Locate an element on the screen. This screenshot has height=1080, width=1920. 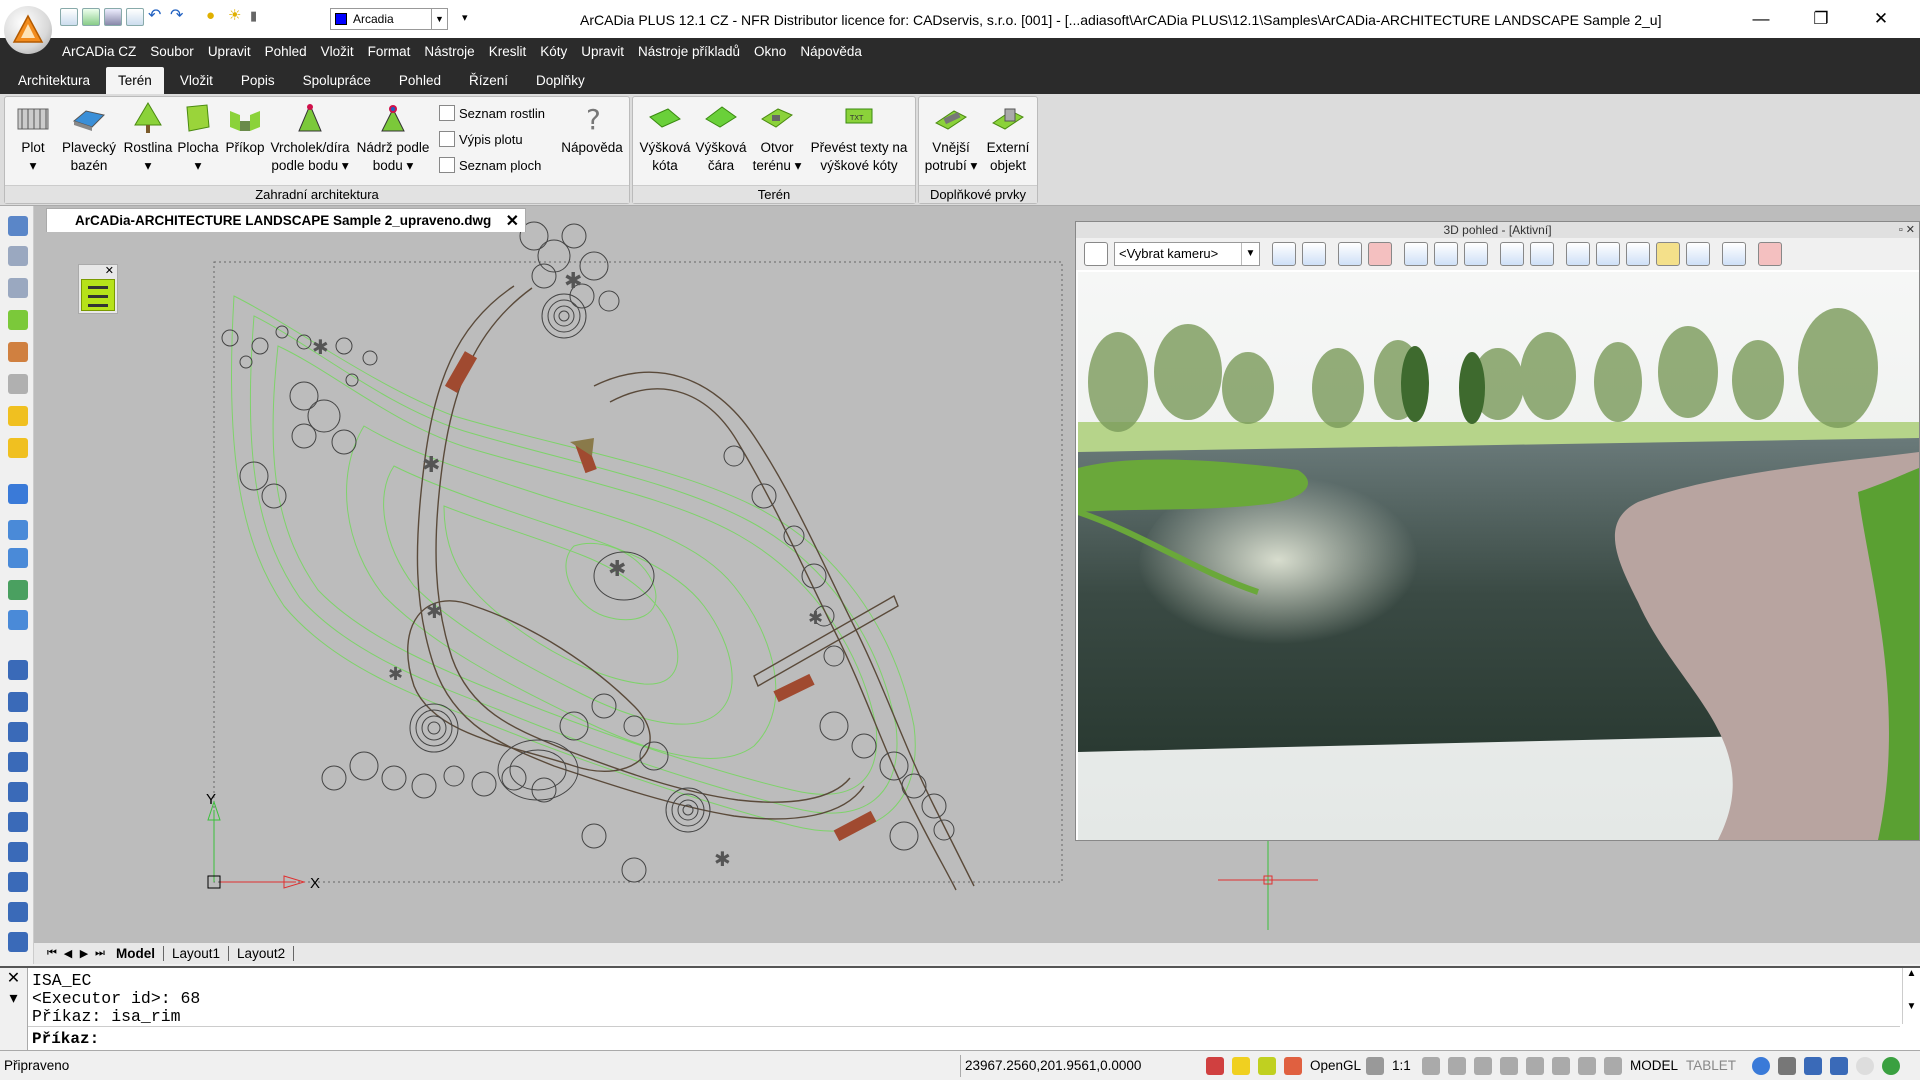
menu-item: Pohled is located at coordinates (286, 51).